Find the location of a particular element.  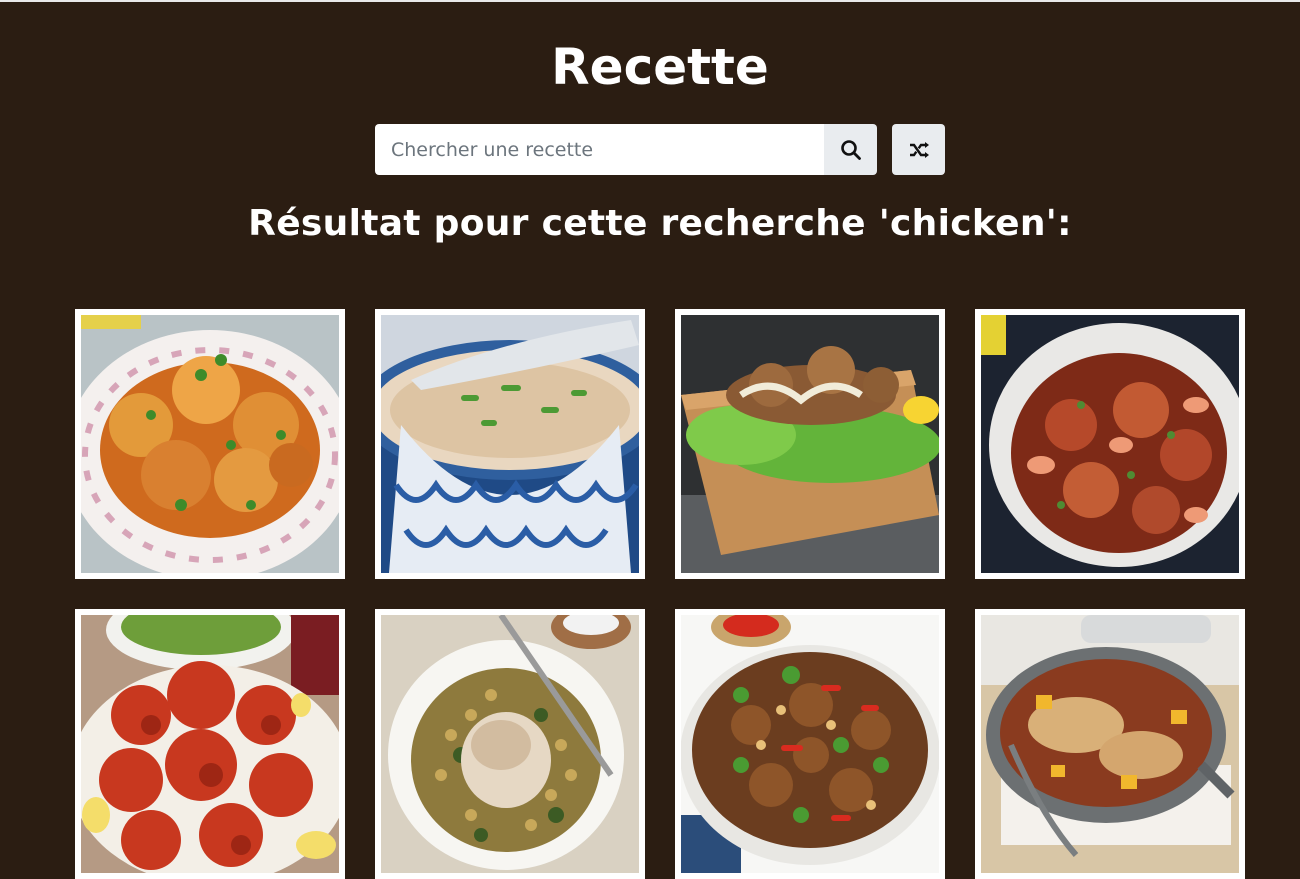

shuffle-icon is located at coordinates (919, 149).